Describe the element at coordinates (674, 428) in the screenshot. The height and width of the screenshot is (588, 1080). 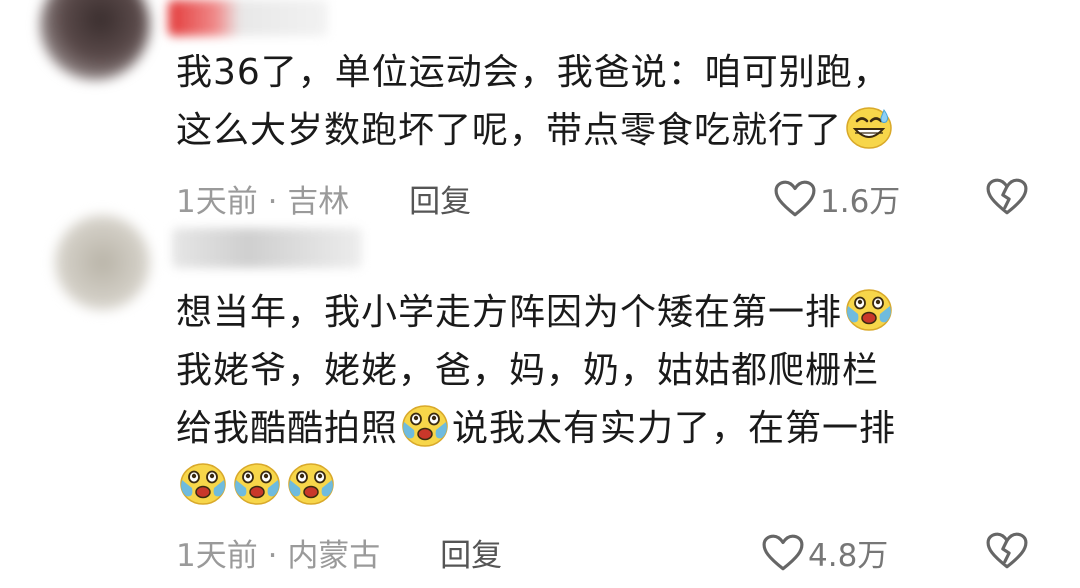
I see `comment-line-text: 说我太有实力了，在第一排` at that location.